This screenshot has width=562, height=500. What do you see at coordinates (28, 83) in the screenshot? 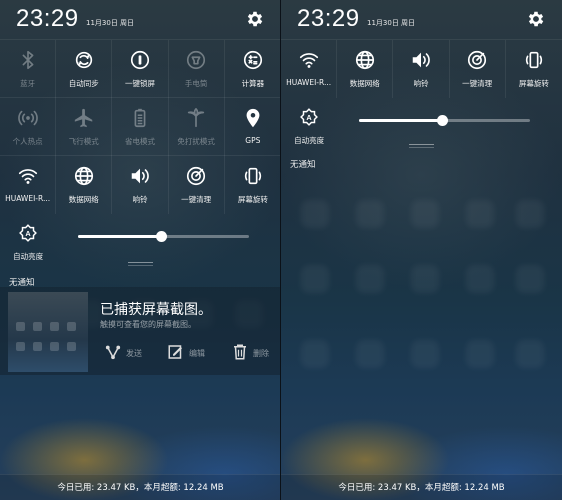
I see `quick-tile-label: 蓝牙` at bounding box center [28, 83].